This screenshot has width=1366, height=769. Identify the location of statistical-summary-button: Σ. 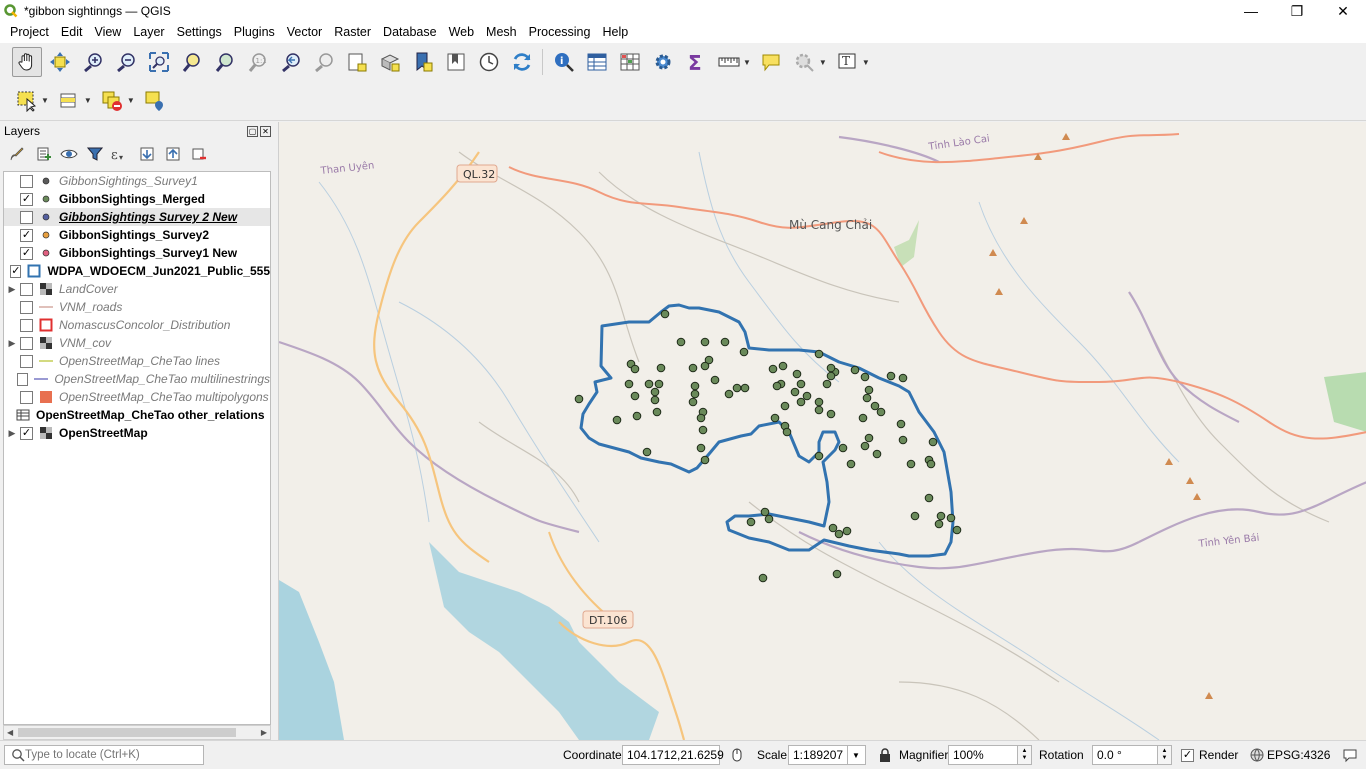
(696, 62).